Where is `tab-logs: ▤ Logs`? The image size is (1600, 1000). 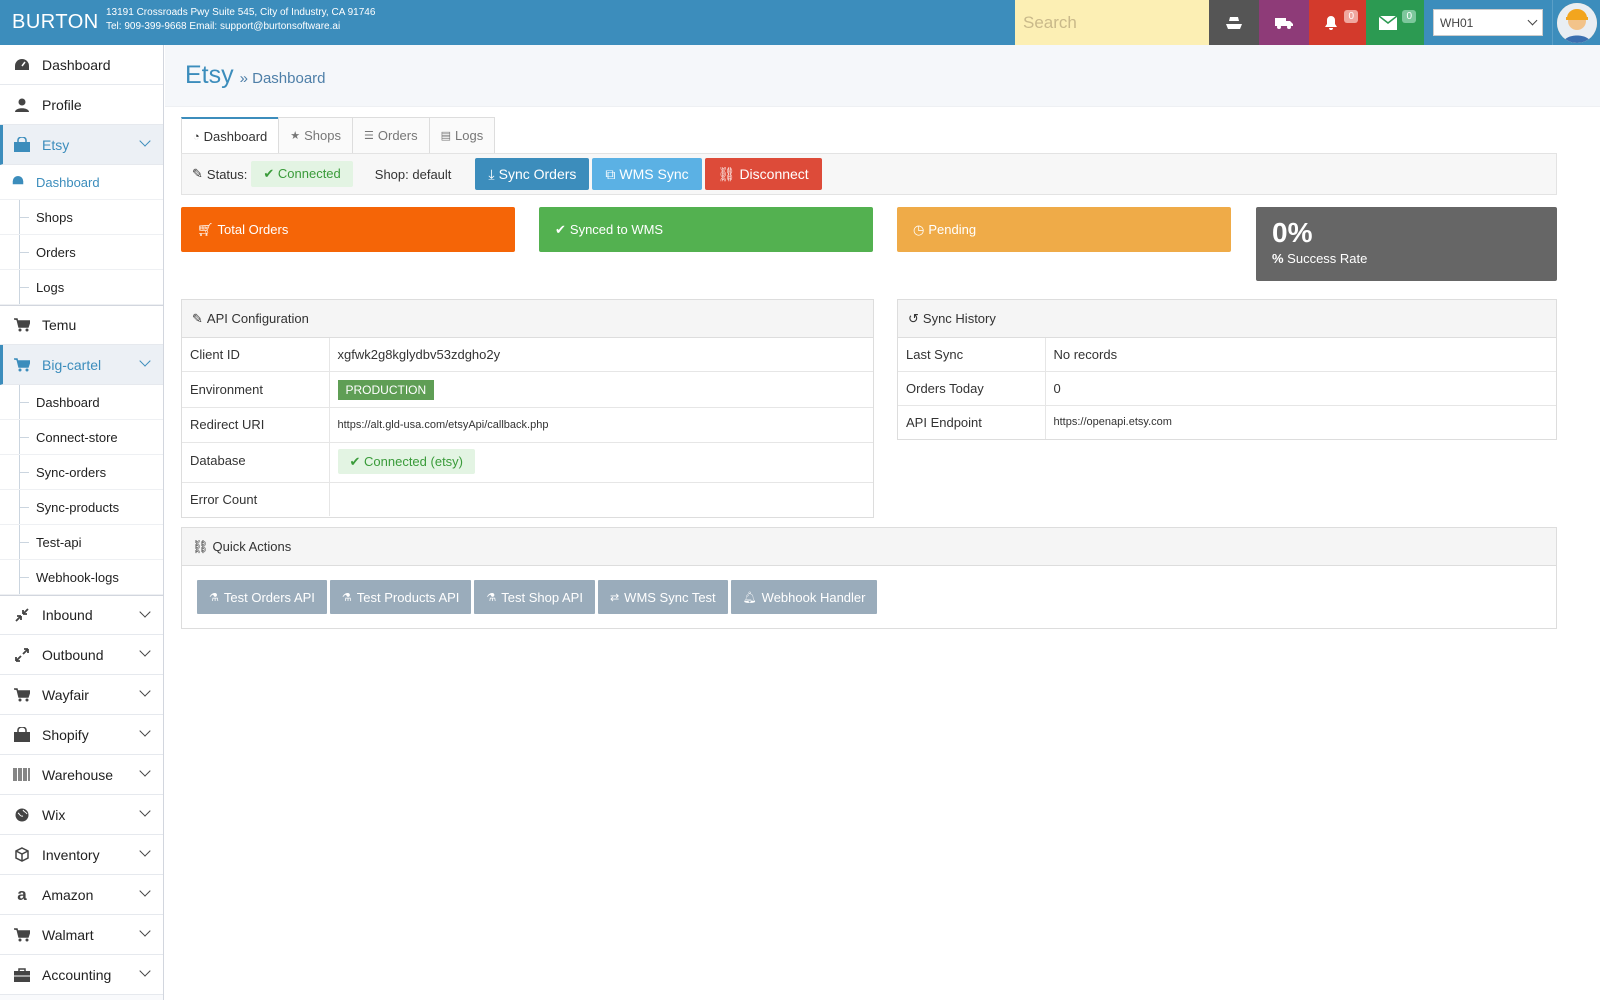 tab-logs: ▤ Logs is located at coordinates (462, 135).